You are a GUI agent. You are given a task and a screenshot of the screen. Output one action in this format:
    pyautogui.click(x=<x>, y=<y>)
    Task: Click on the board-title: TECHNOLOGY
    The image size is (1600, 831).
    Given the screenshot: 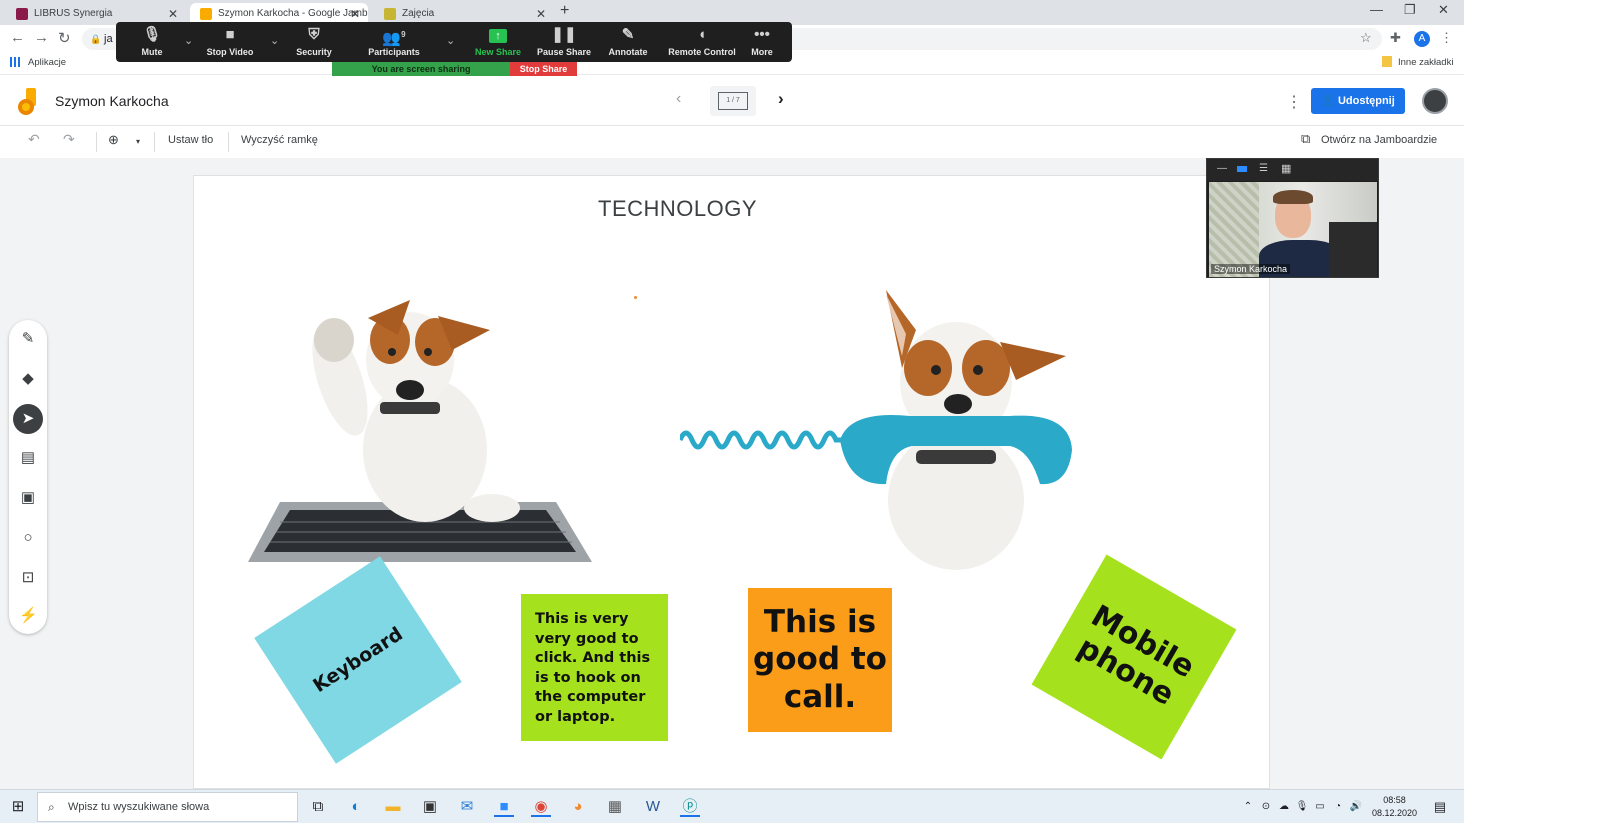 What is the action you would take?
    pyautogui.click(x=677, y=209)
    